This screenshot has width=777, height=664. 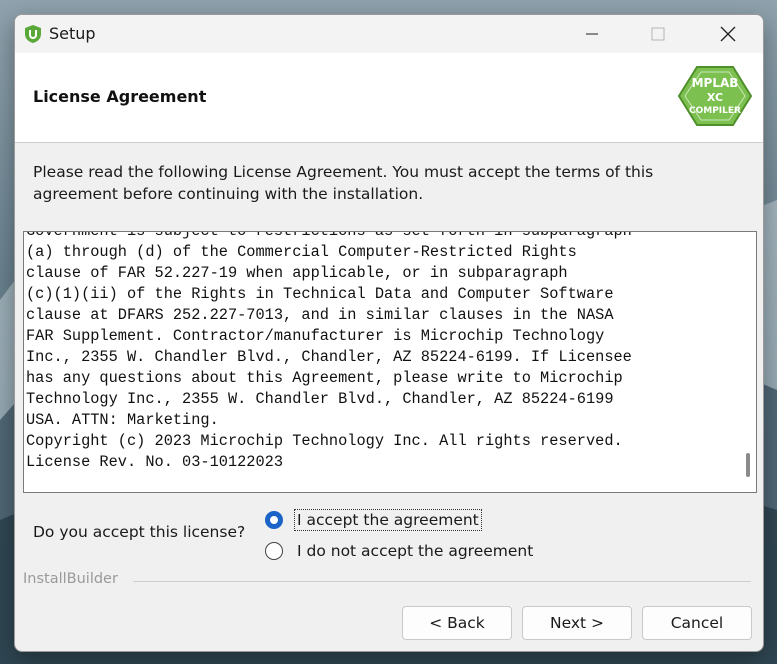 I want to click on radio-accept-button, so click(x=274, y=520).